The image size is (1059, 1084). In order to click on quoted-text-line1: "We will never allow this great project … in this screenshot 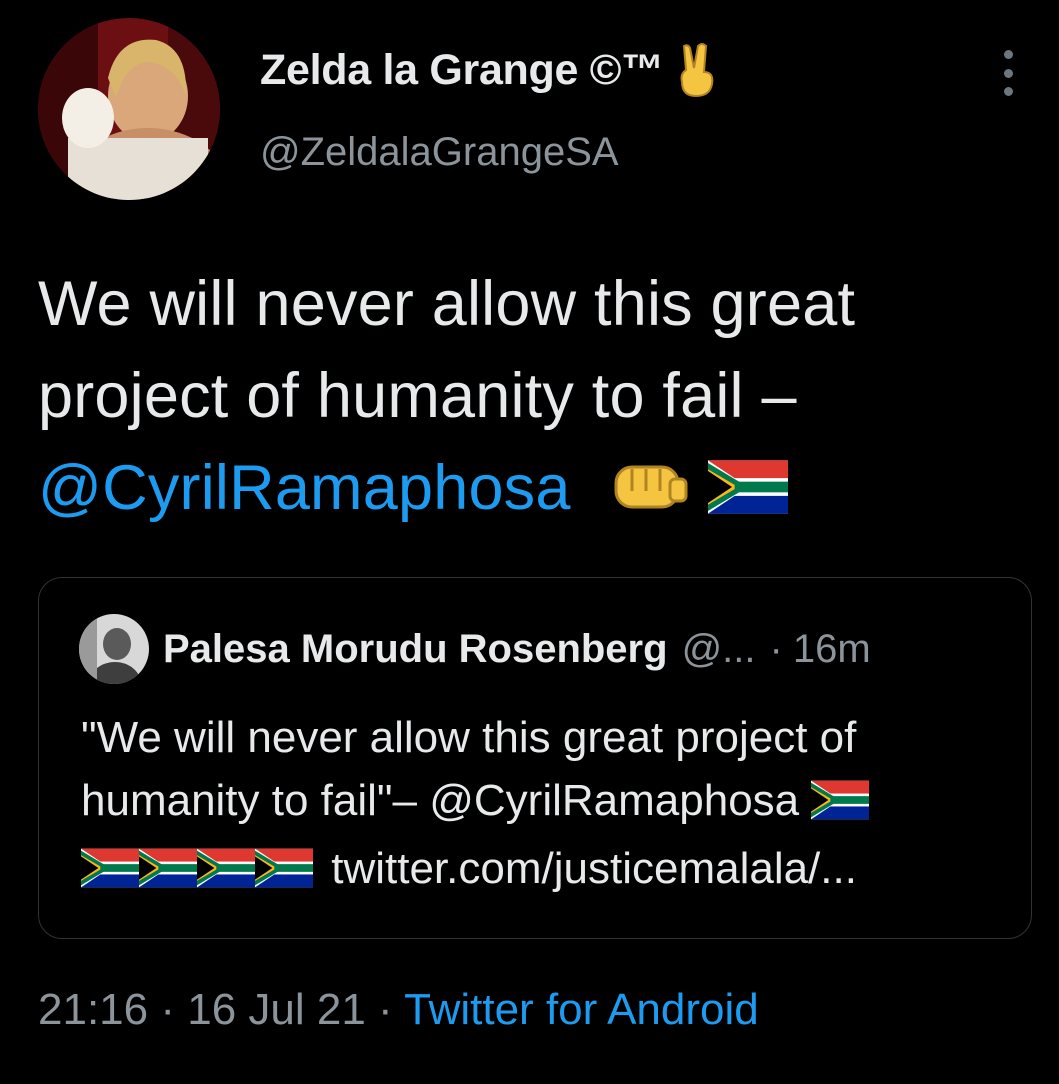, I will do `click(469, 737)`.